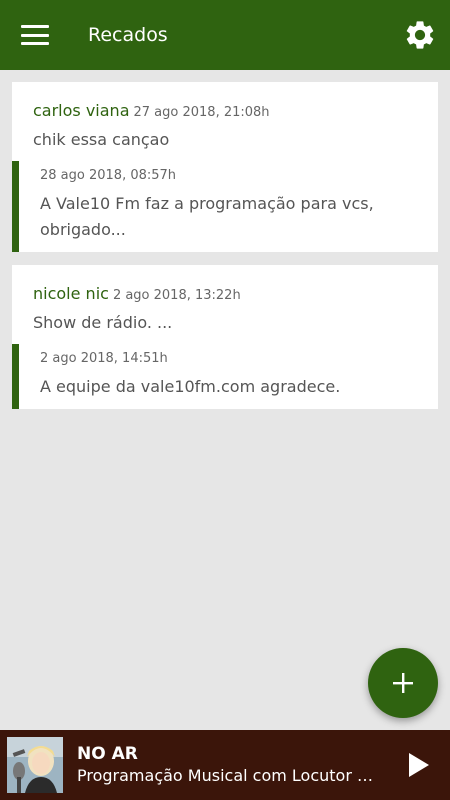 The height and width of the screenshot is (800, 450). I want to click on hamburger-menu-icon, so click(35, 35).